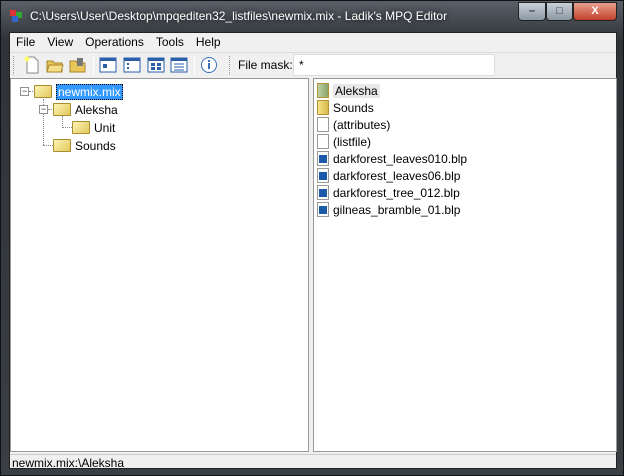 The image size is (624, 476). I want to click on file-name: darkforest_tree_012.blp, so click(396, 192).